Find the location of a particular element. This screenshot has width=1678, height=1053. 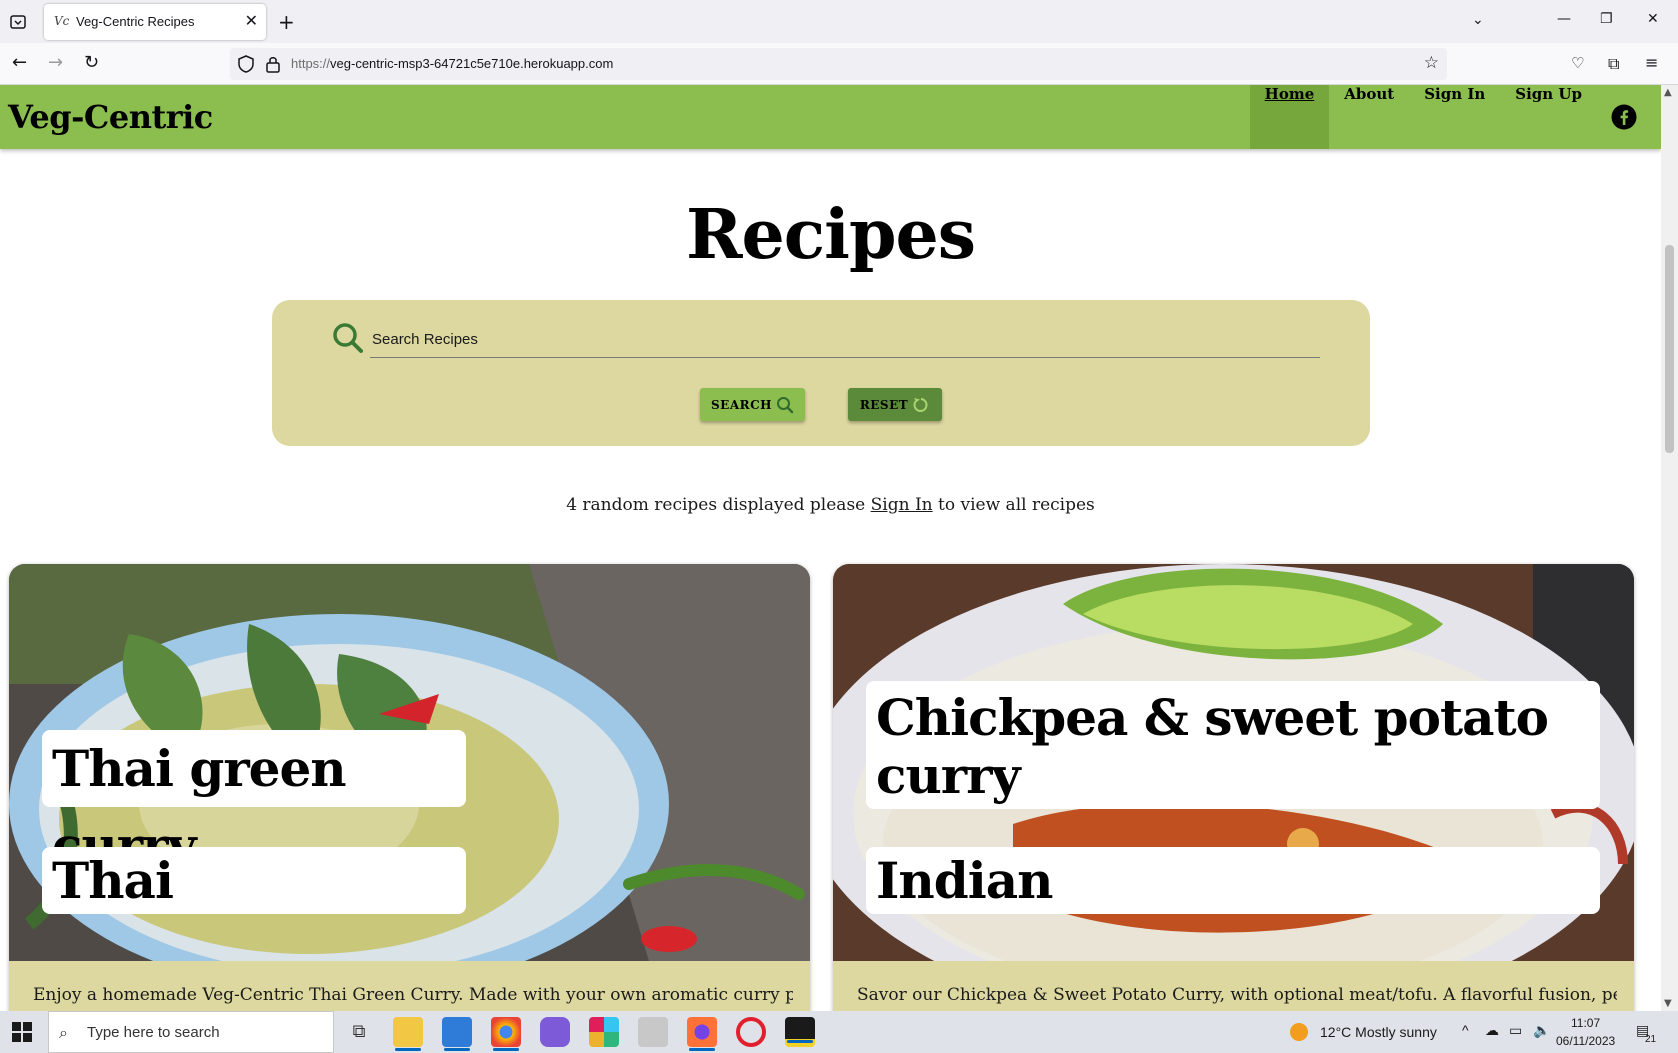

minimize-icon: — is located at coordinates (1564, 19).